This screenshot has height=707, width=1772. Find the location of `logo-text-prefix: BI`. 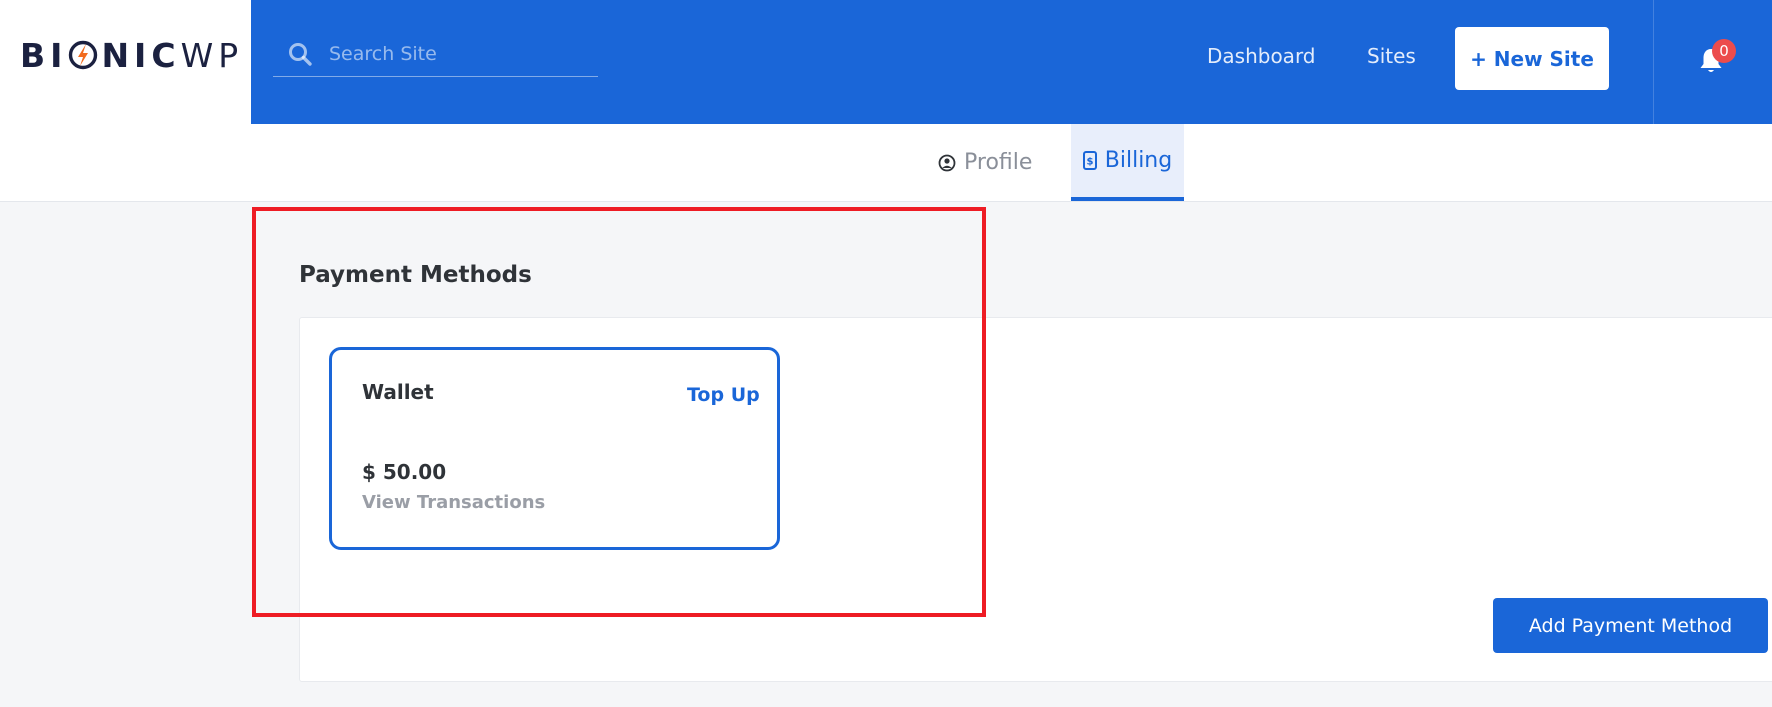

logo-text-prefix: BI is located at coordinates (44, 55).